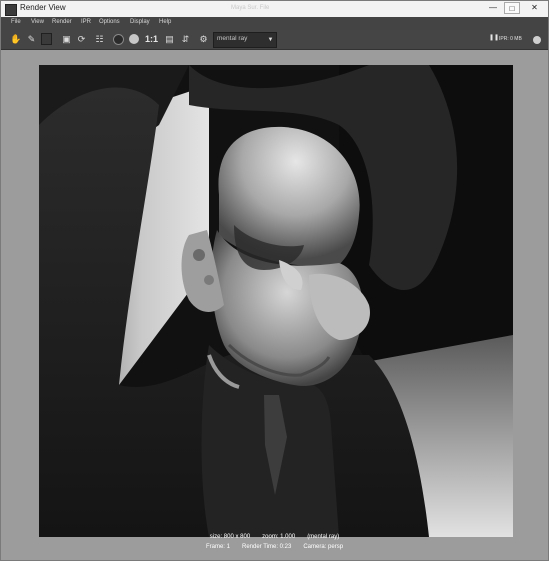 The height and width of the screenshot is (561, 549). Describe the element at coordinates (510, 39) in the screenshot. I see `ipr-memory-label: IPR: 0 MB` at that location.